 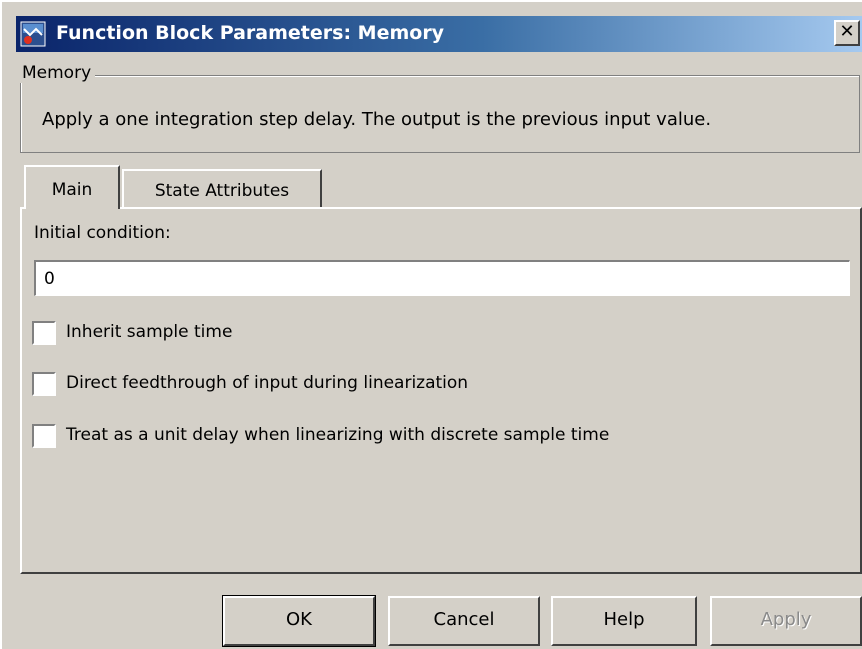 I want to click on simulink-block-icon, so click(x=33, y=34).